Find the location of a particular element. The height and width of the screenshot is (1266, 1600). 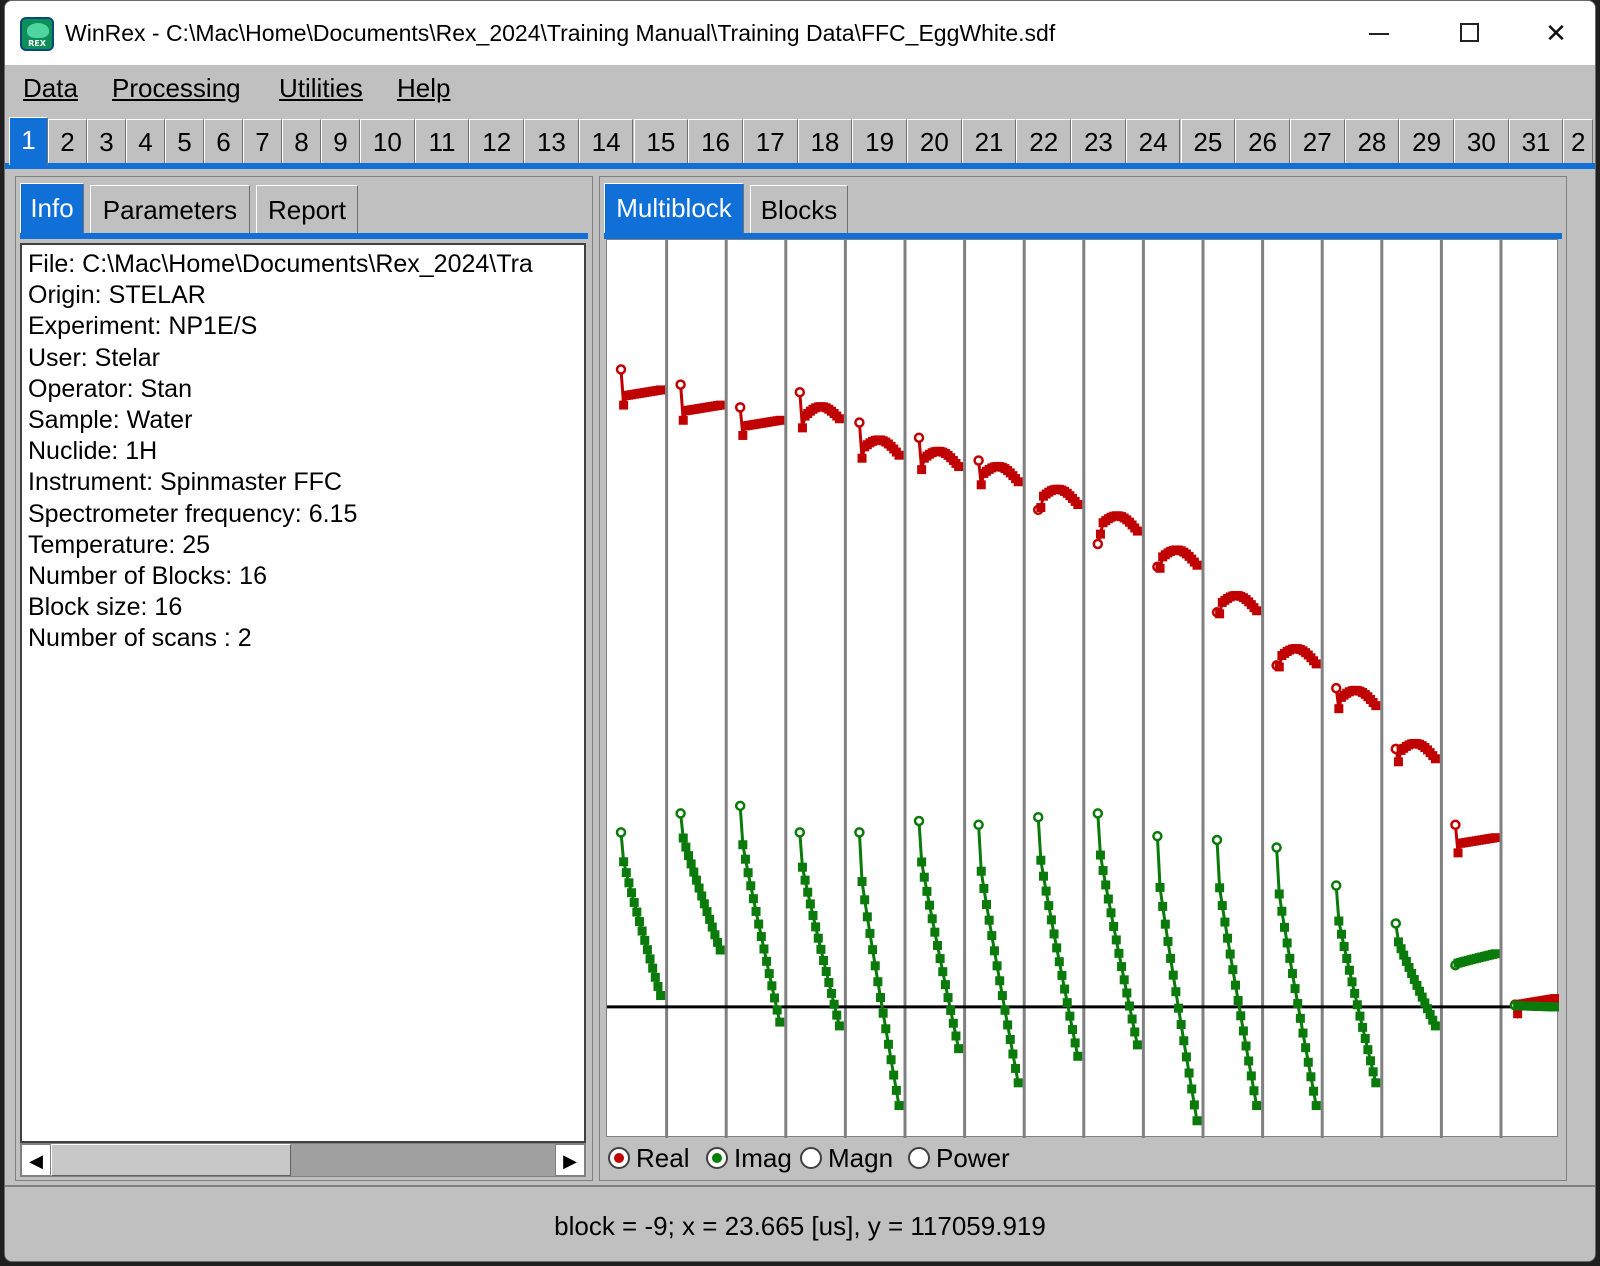

scroll-right-icon: ▶ is located at coordinates (570, 1160).